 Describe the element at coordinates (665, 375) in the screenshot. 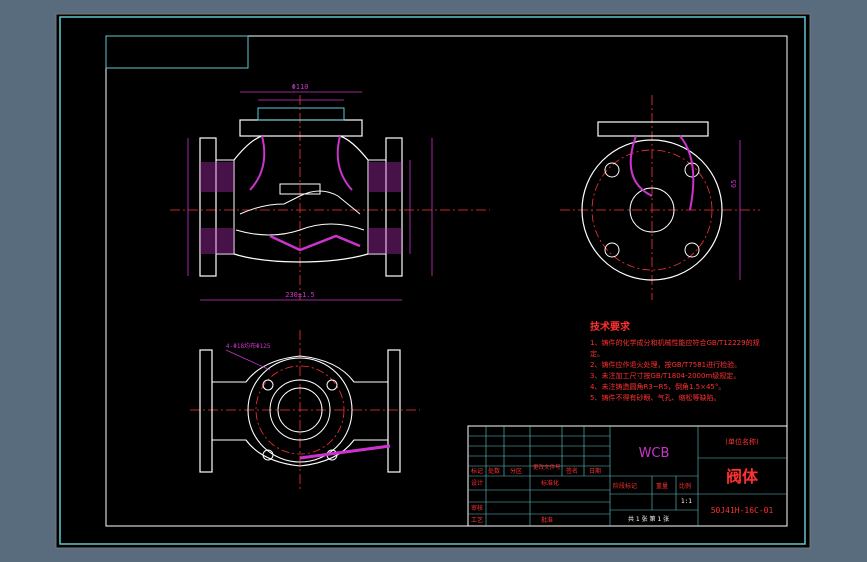

I see `tech-req-line-4: 3、未注加工尺寸按GB/T1804-2000m级规定。` at that location.